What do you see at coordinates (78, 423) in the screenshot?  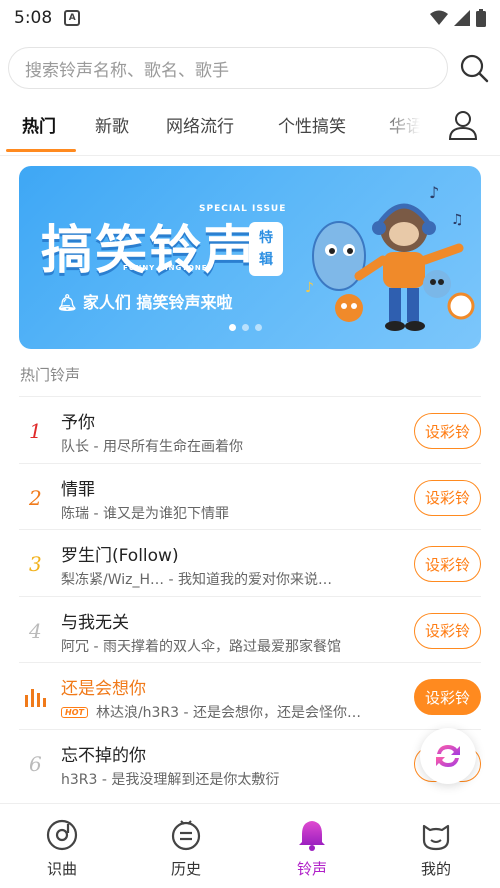 I see `song-title: 予你` at bounding box center [78, 423].